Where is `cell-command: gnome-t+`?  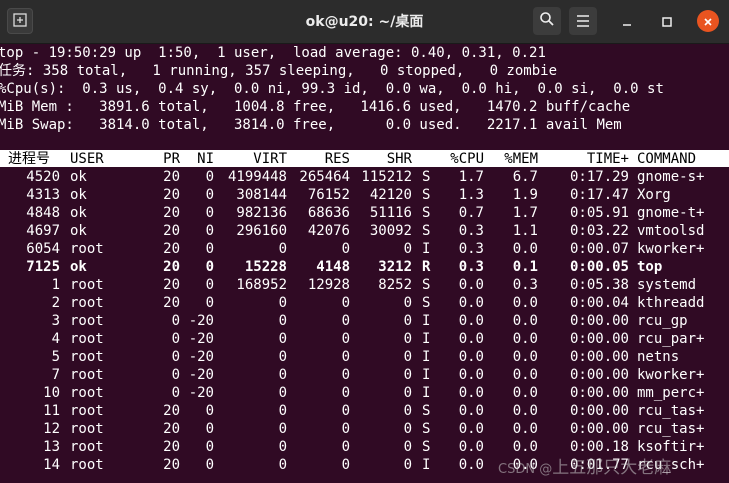 cell-command: gnome-t+ is located at coordinates (671, 213).